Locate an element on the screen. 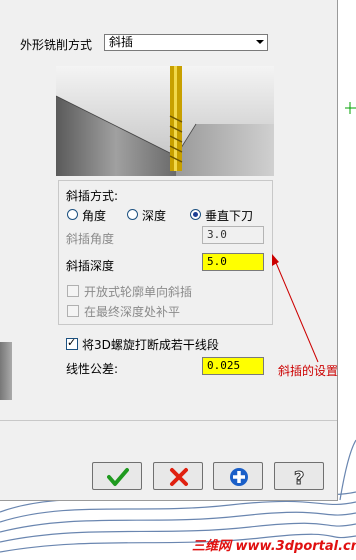  annotation-text: 斜插的设置 is located at coordinates (308, 371).